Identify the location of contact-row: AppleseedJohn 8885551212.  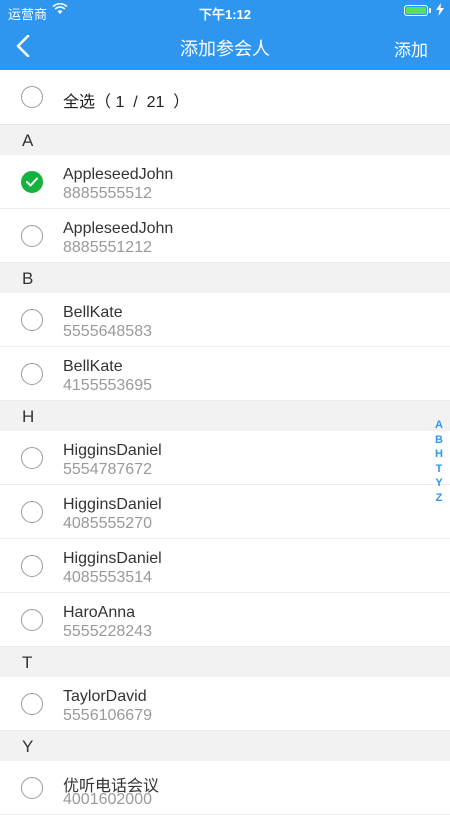
(225, 236).